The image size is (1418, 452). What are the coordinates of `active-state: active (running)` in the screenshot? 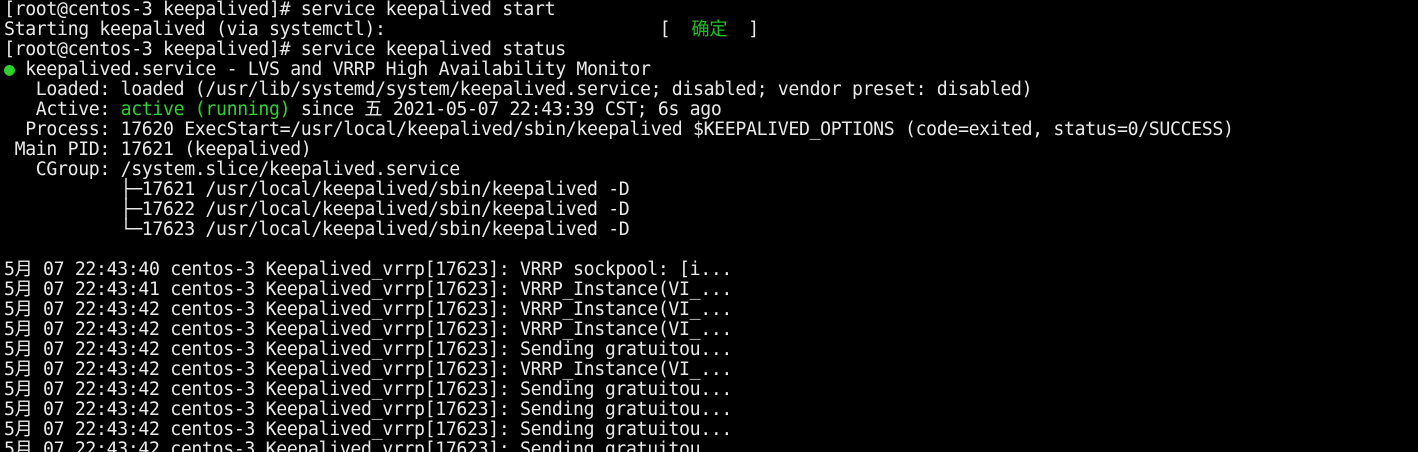 It's located at (205, 109).